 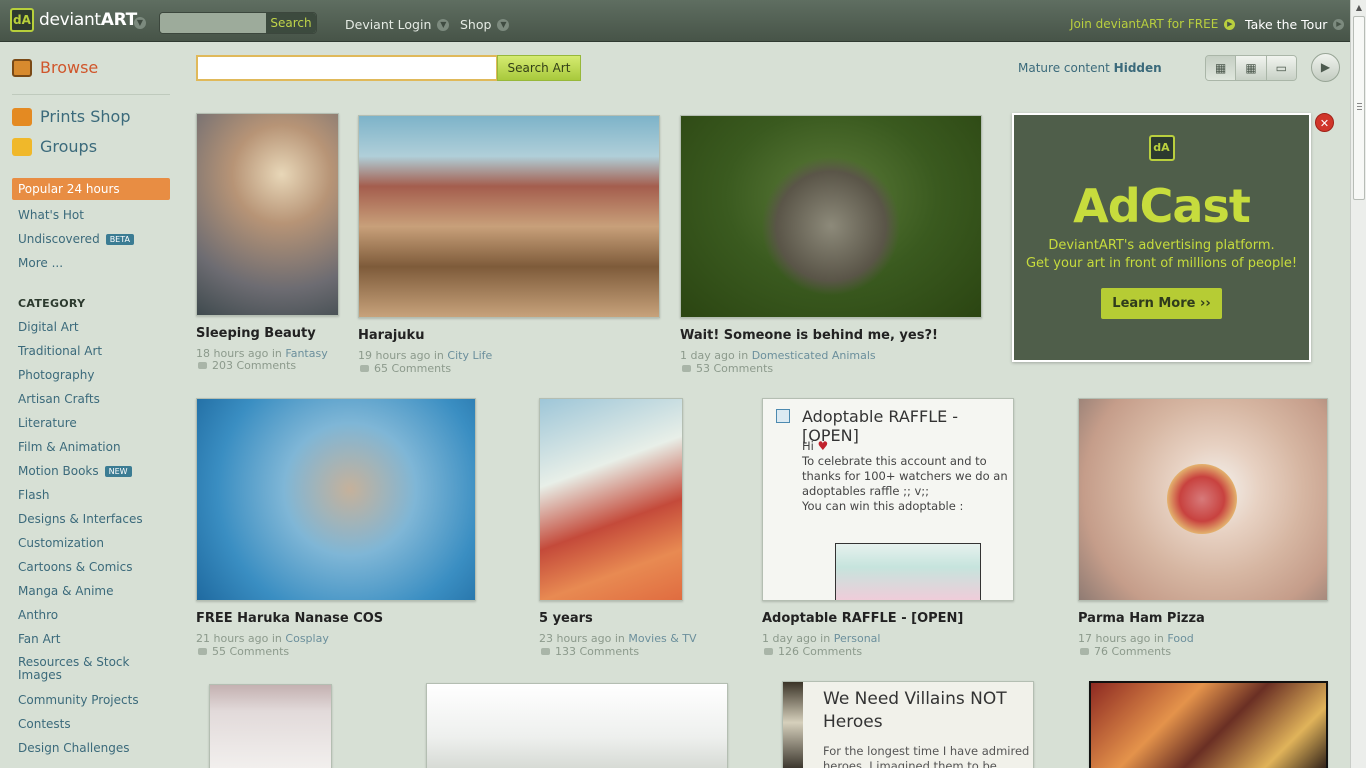 What do you see at coordinates (566, 618) in the screenshot?
I see `item-title: 5 years` at bounding box center [566, 618].